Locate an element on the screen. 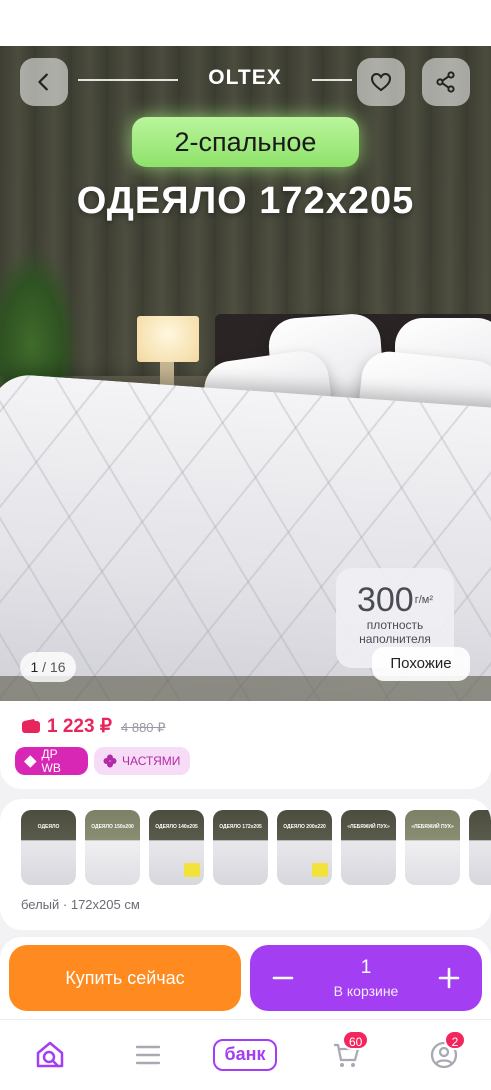 This screenshot has width=491, height=1090. selected-variant-label: белый · 172x205 см is located at coordinates (80, 904).